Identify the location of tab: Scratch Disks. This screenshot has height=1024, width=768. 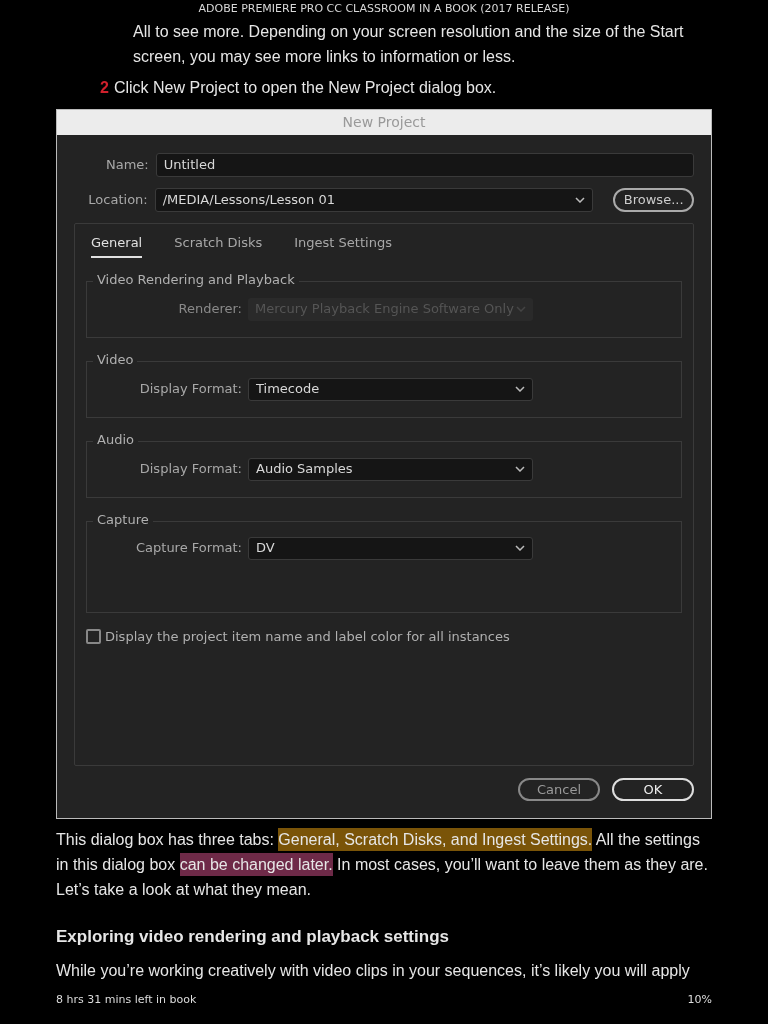
(218, 245).